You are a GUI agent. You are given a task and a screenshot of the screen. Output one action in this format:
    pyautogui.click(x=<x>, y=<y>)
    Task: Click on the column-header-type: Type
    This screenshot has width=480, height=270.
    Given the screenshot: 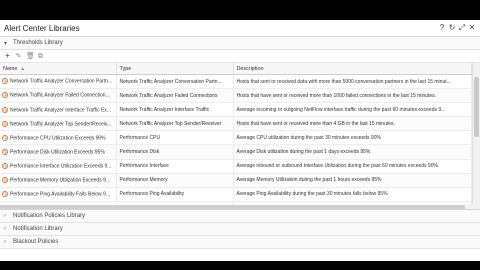 What is the action you would take?
    pyautogui.click(x=175, y=69)
    